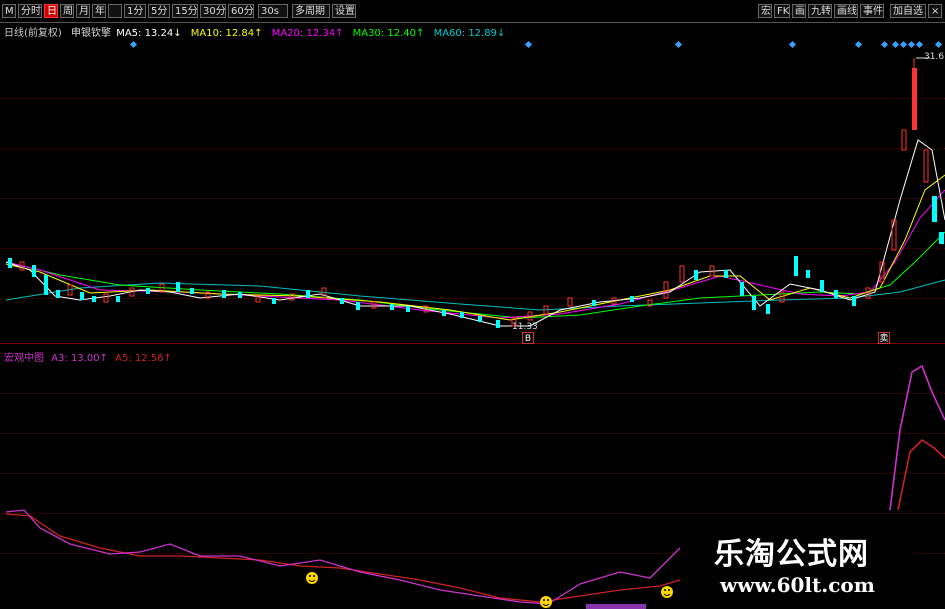 The width and height of the screenshot is (945, 609). Describe the element at coordinates (797, 585) in the screenshot. I see `watermark-url: www.60lt.com` at that location.